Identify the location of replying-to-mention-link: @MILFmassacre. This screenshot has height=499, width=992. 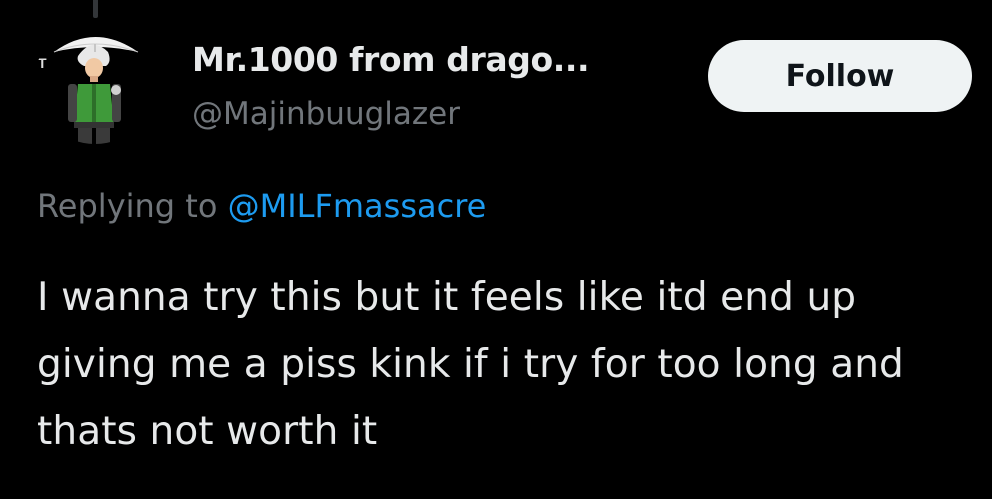
(357, 206).